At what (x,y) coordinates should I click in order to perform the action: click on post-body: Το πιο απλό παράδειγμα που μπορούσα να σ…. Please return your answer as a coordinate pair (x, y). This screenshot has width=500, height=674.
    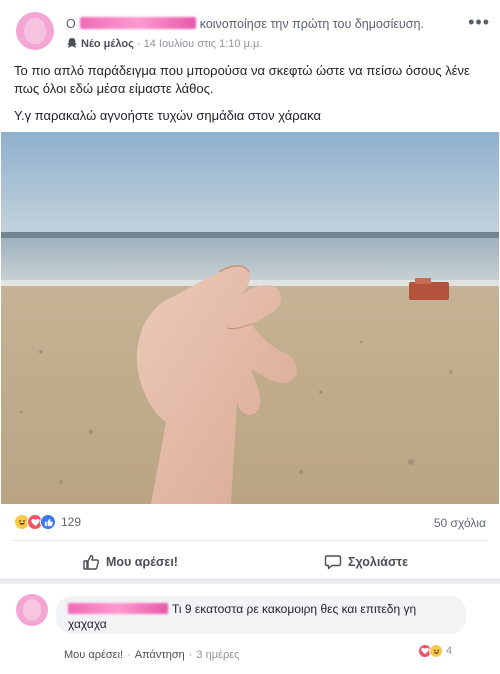
    Looking at the image, I should click on (250, 98).